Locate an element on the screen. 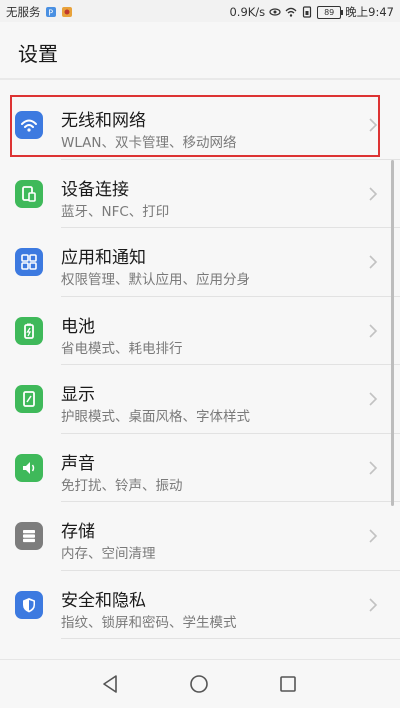 Image resolution: width=400 pixels, height=708 pixels. item-title: 声音 is located at coordinates (78, 463).